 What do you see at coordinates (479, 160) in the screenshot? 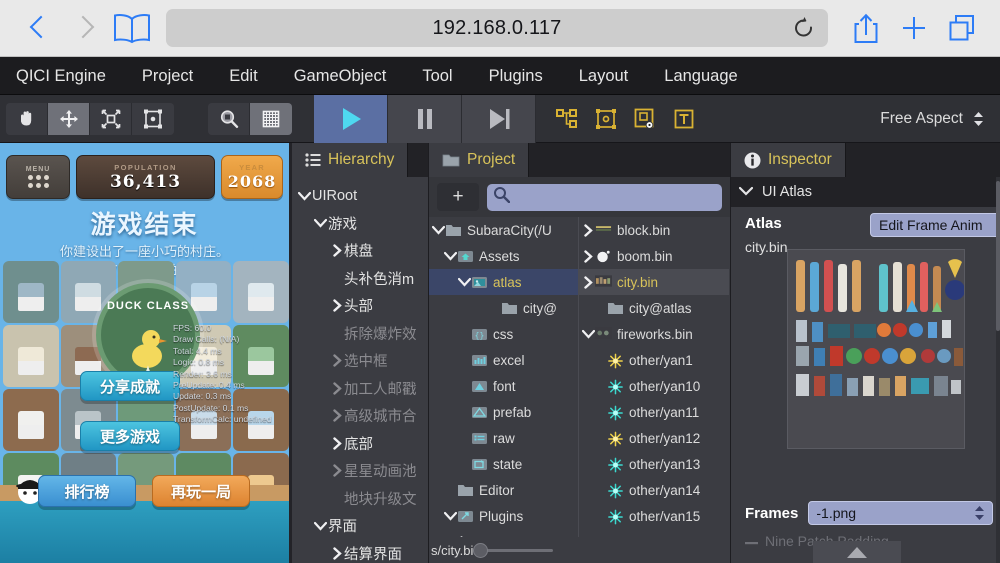
I see `tab-project: Project` at bounding box center [479, 160].